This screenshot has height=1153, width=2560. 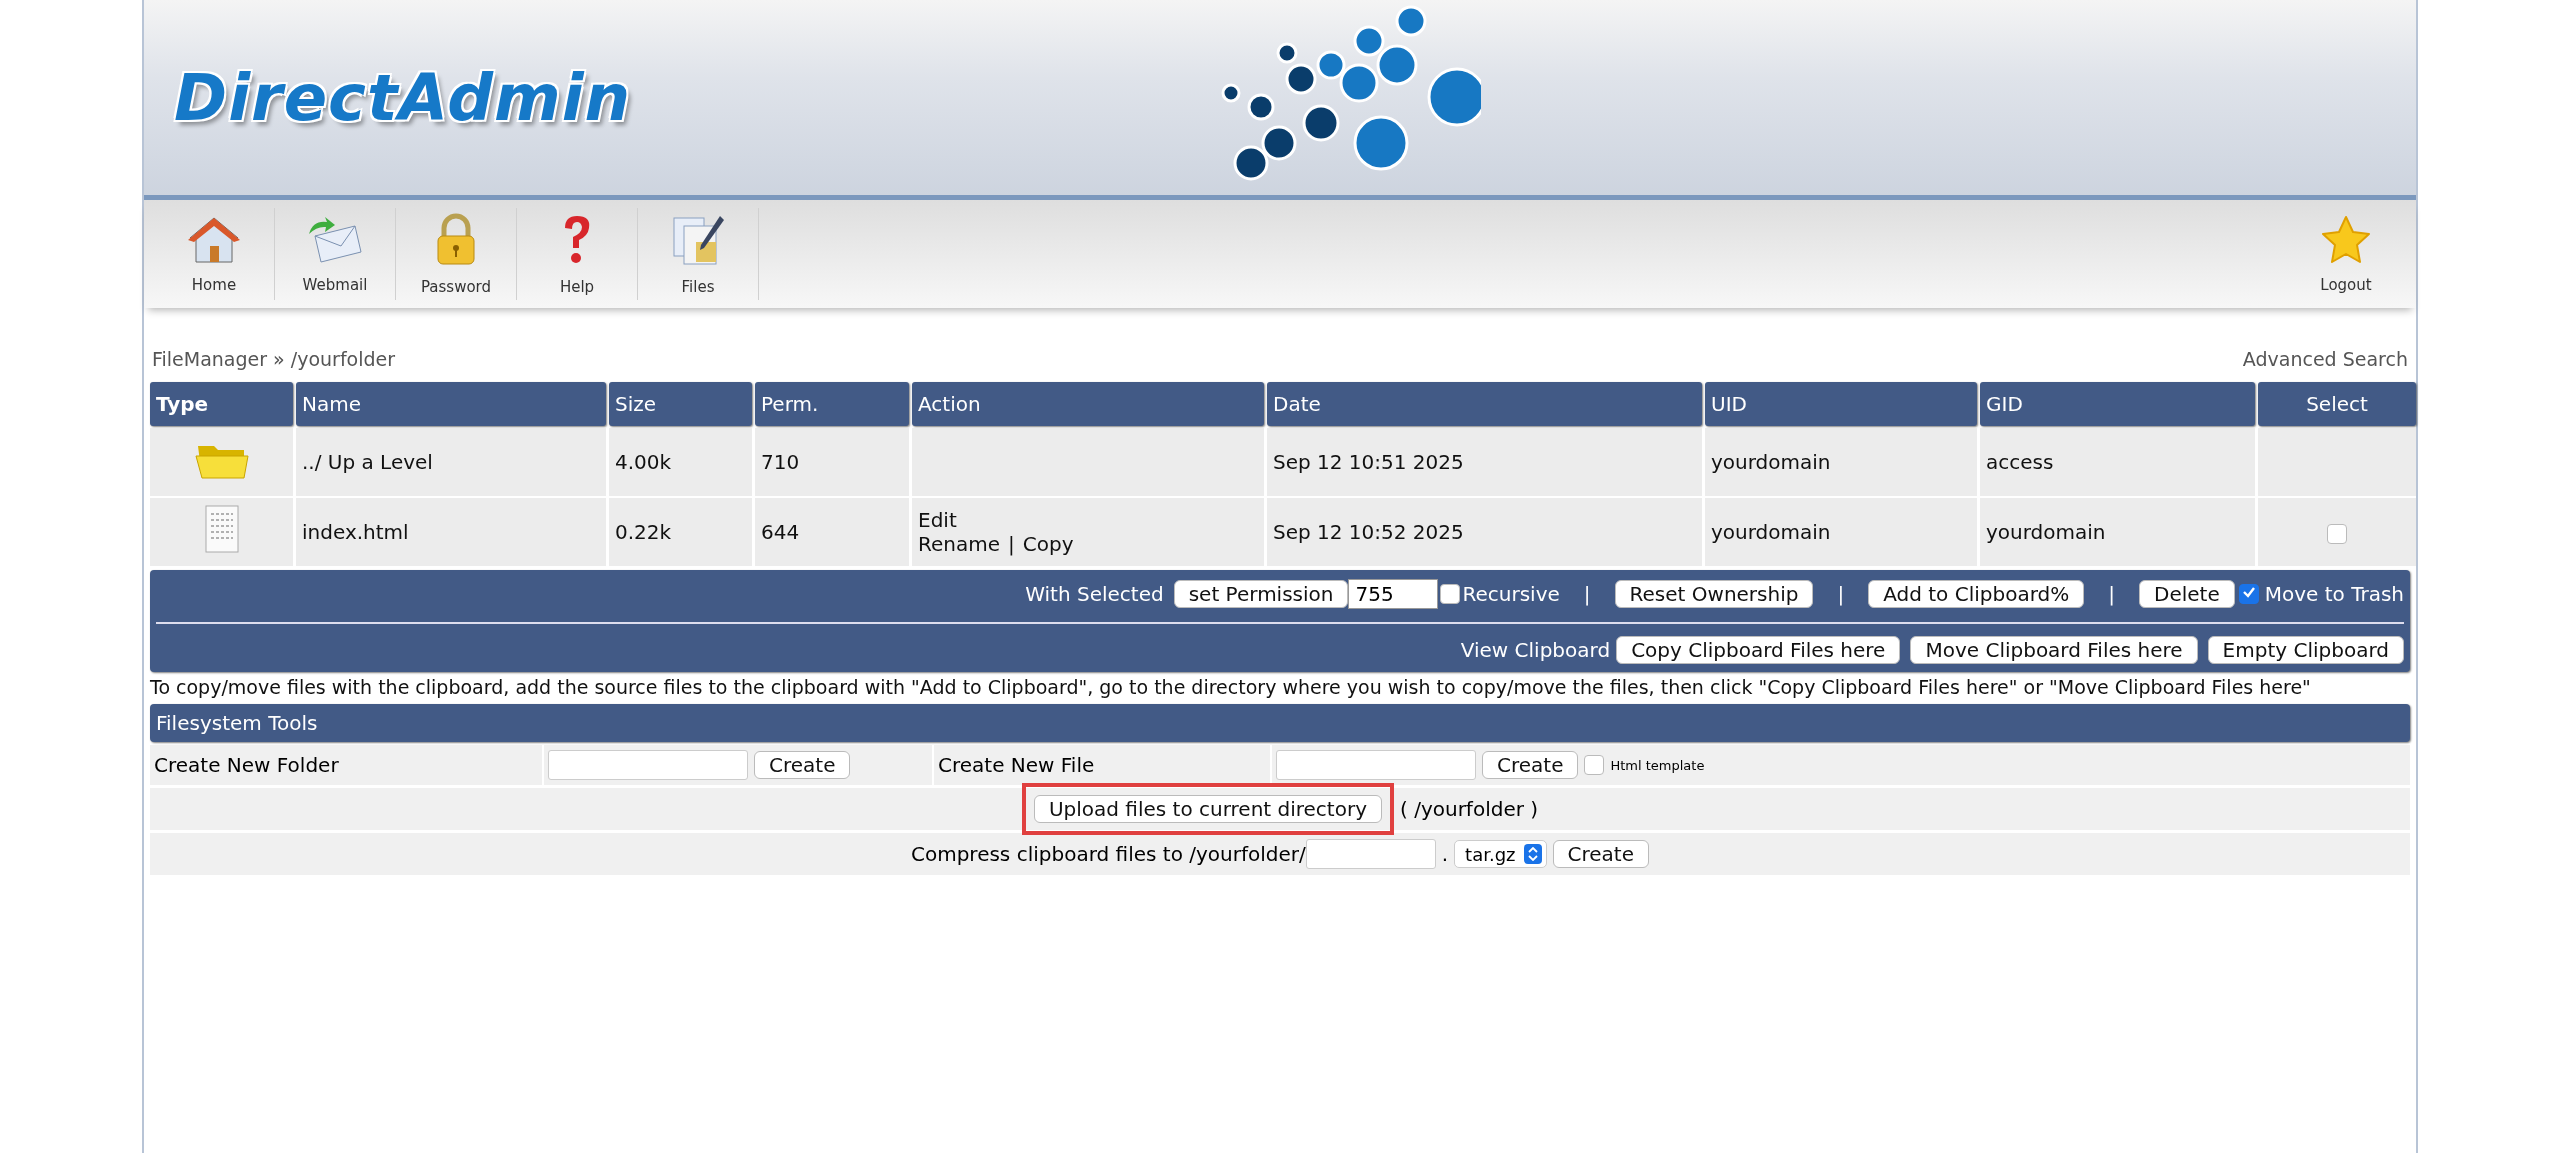 What do you see at coordinates (1535, 650) in the screenshot?
I see `view-clipboard-label: View Clipboard` at bounding box center [1535, 650].